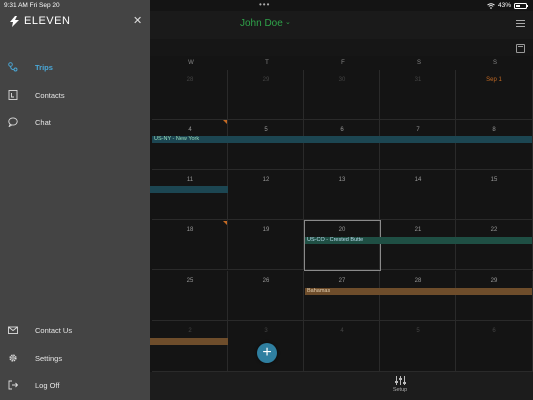  What do you see at coordinates (520, 23) in the screenshot?
I see `menu-icon` at bounding box center [520, 23].